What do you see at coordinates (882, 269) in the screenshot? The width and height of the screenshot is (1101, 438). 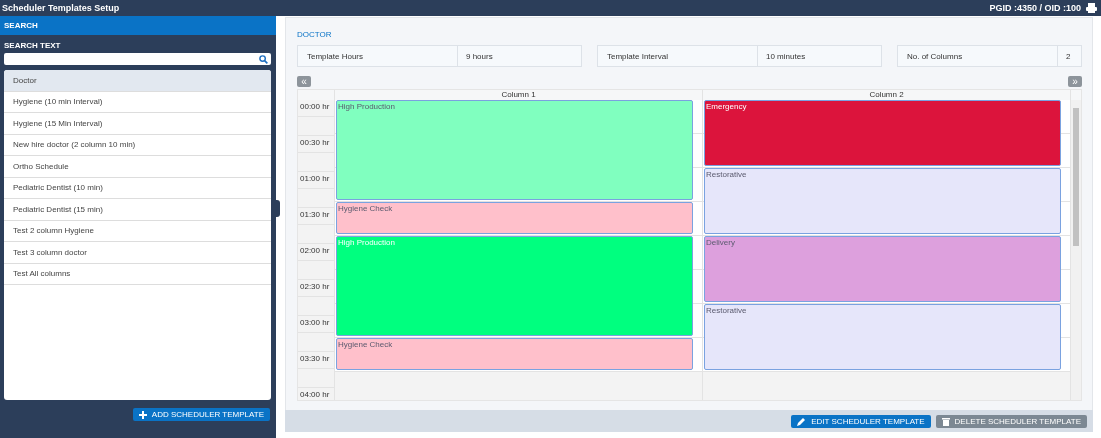 I see `schedule-block: Delivery` at bounding box center [882, 269].